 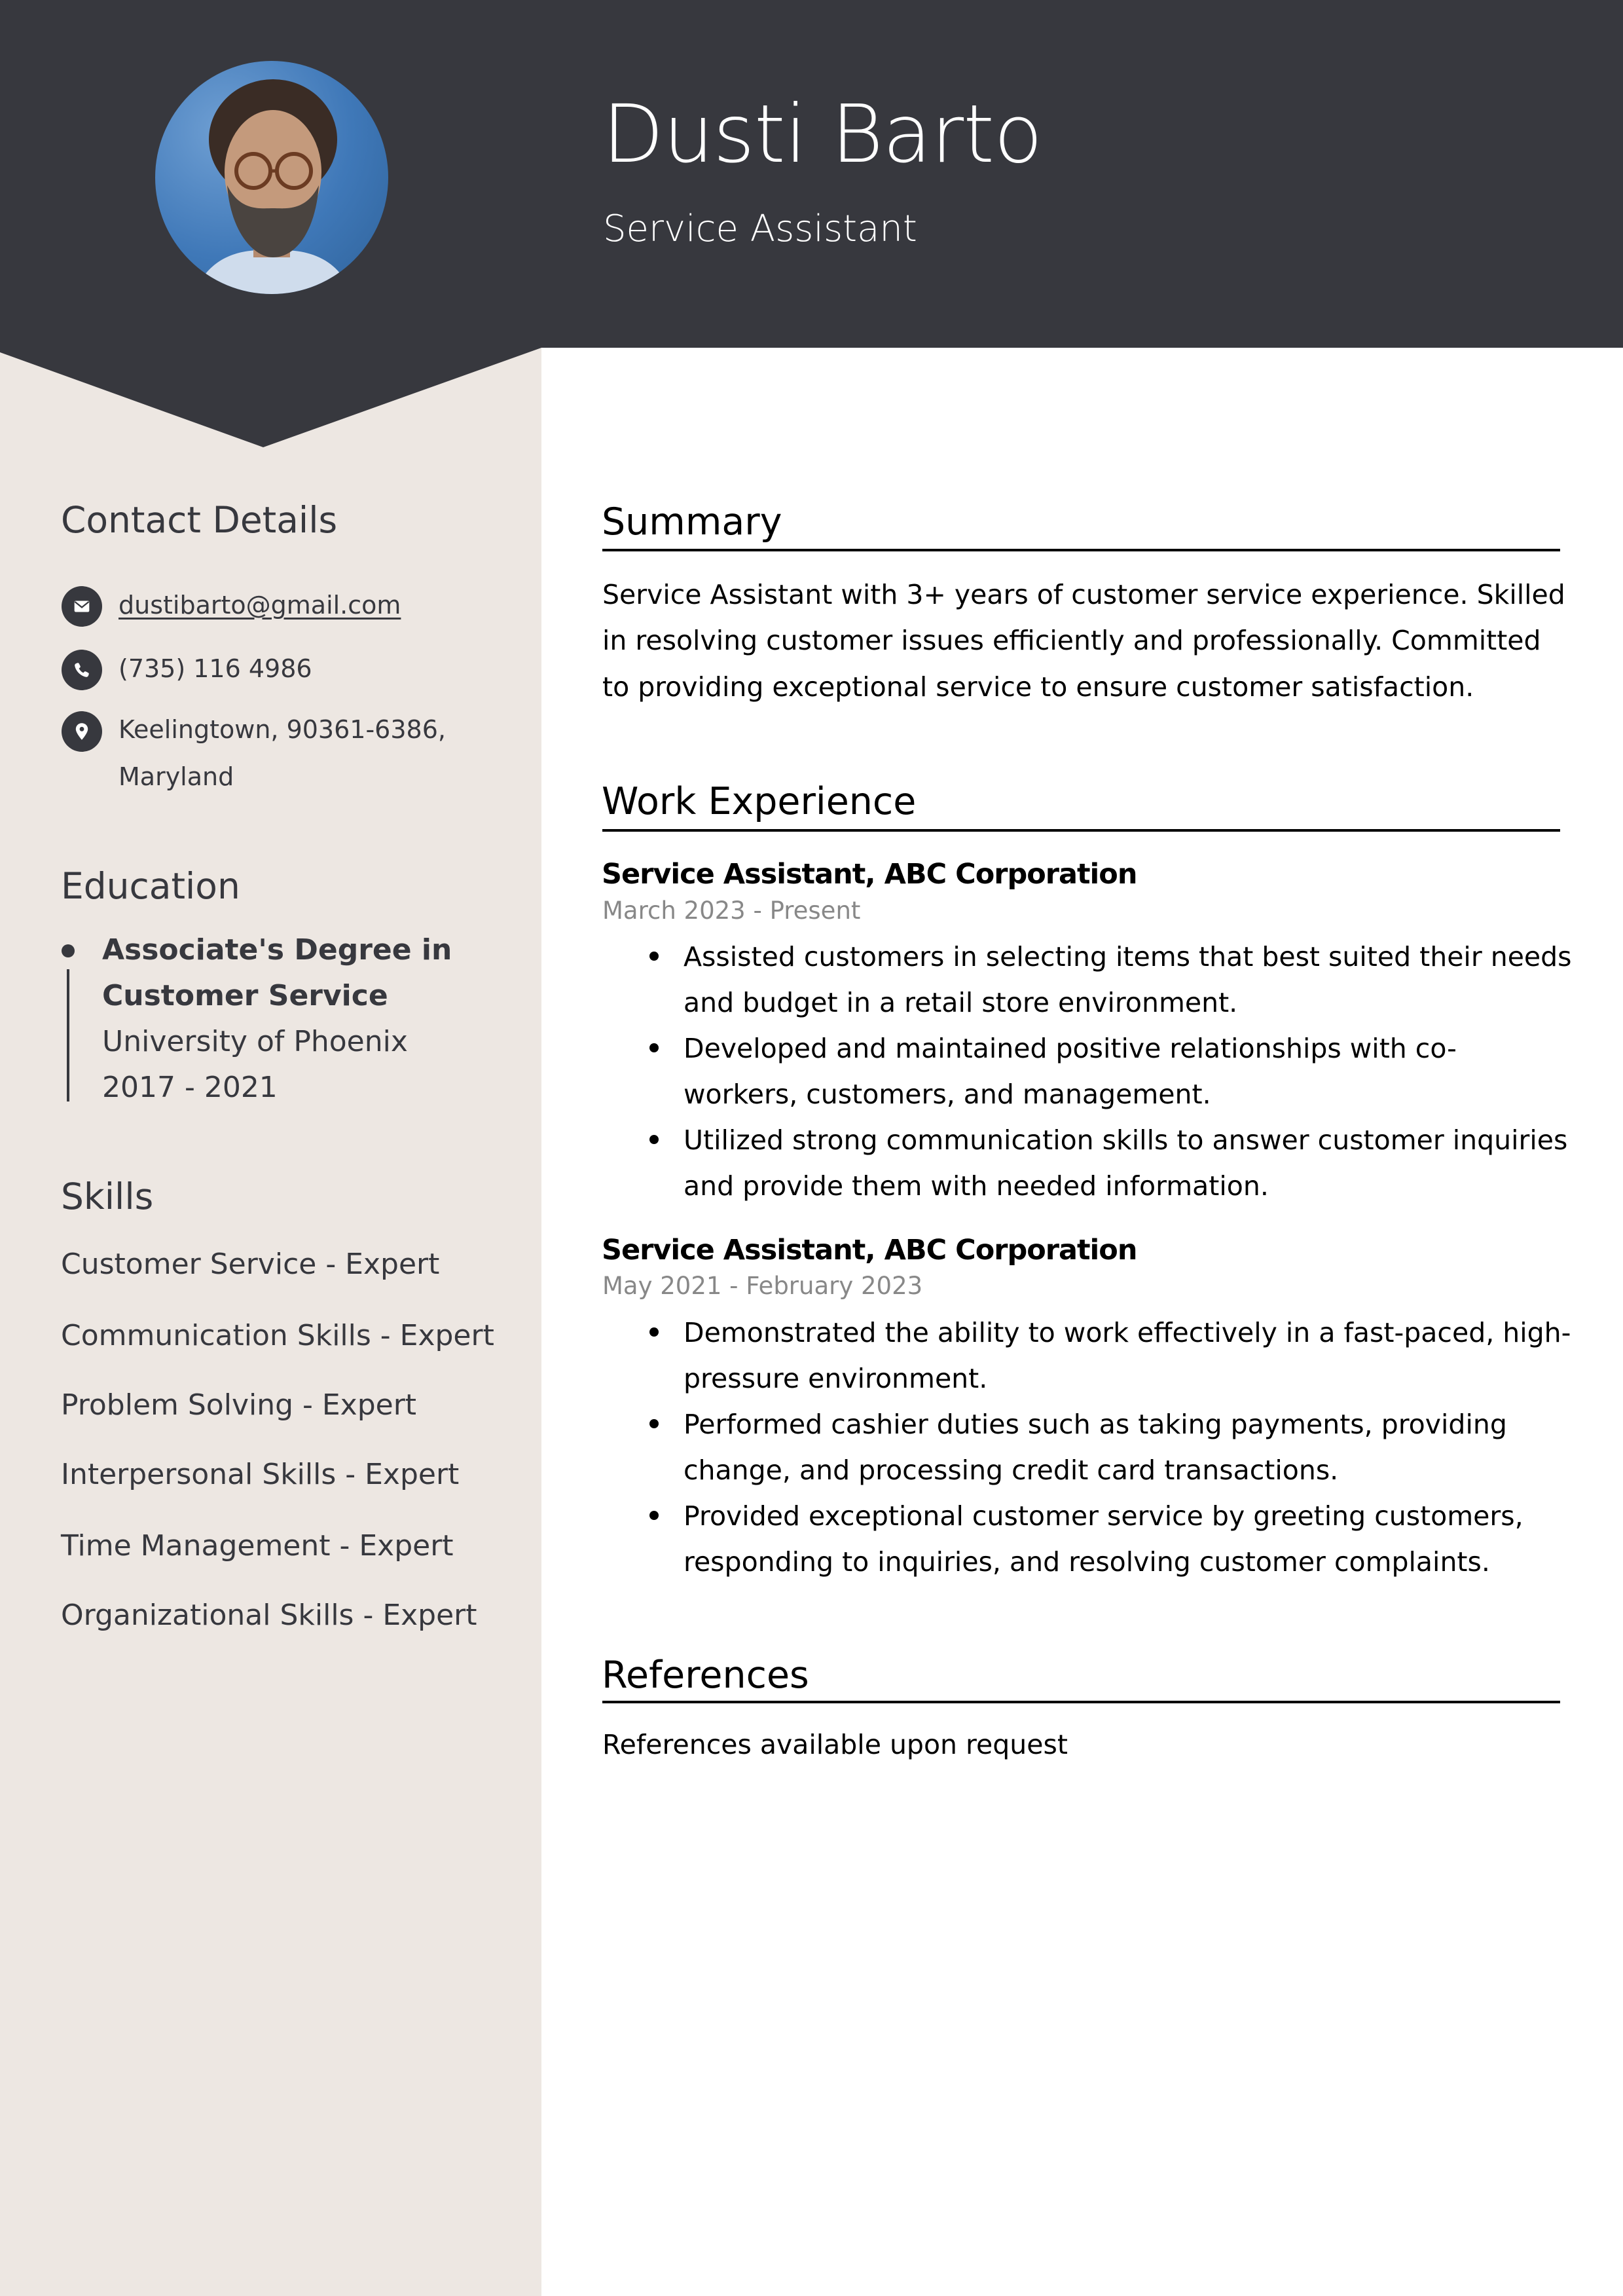 What do you see at coordinates (107, 1197) in the screenshot?
I see `skills-heading: Skills` at bounding box center [107, 1197].